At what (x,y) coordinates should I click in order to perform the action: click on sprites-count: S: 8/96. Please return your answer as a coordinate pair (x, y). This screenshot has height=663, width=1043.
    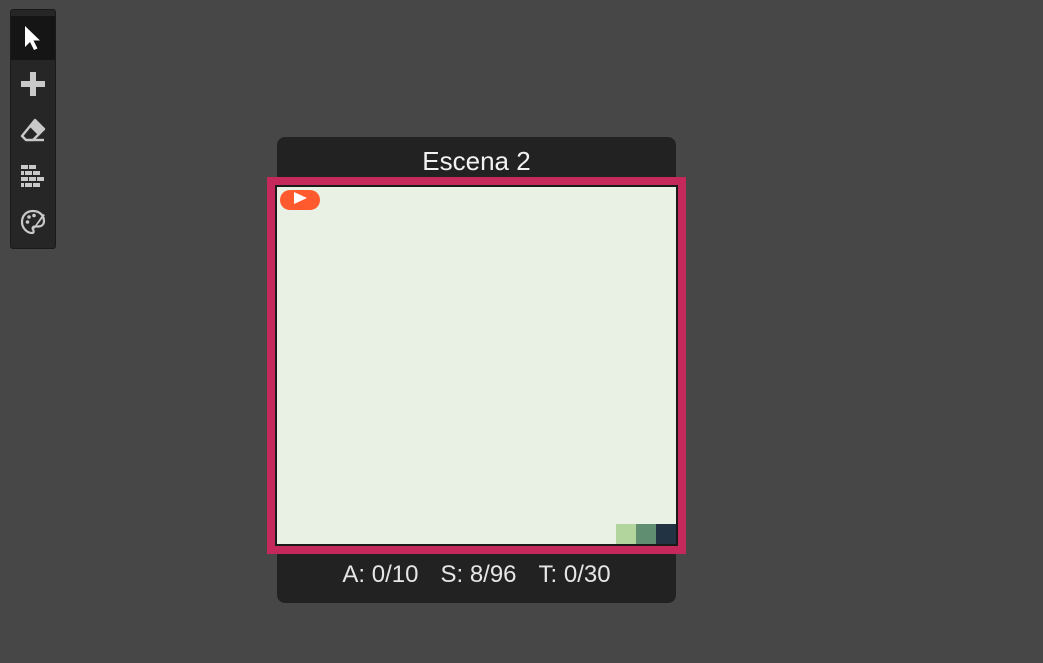
    Looking at the image, I should click on (478, 574).